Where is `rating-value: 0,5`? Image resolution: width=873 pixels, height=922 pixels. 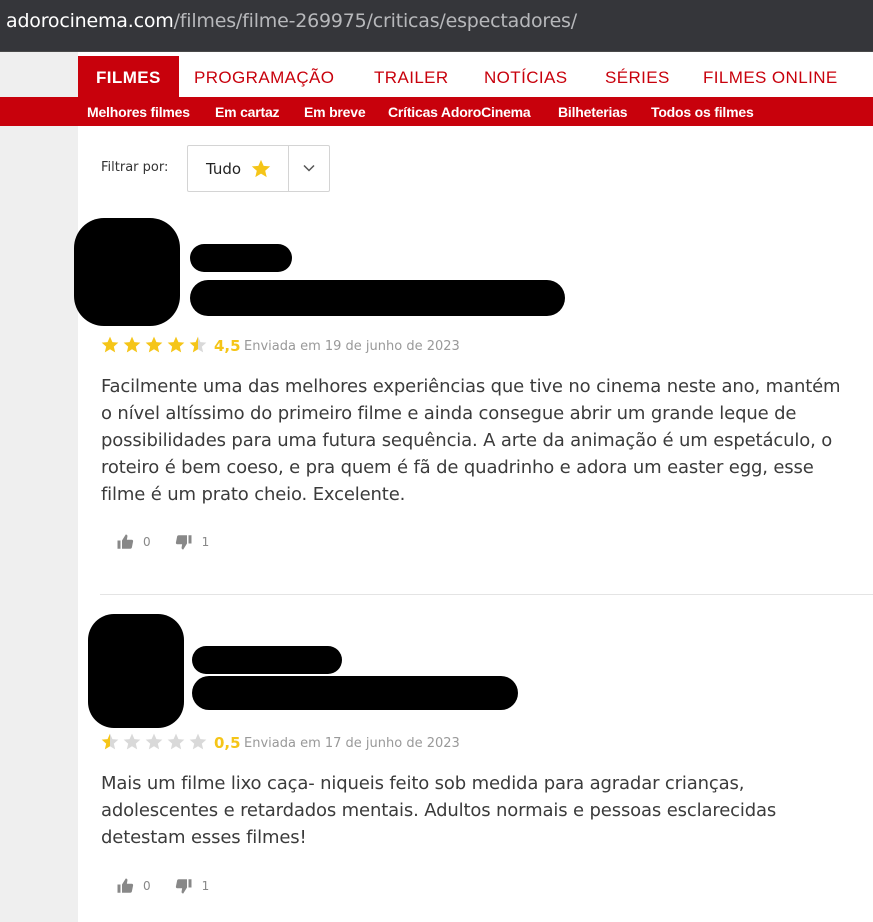
rating-value: 0,5 is located at coordinates (227, 743).